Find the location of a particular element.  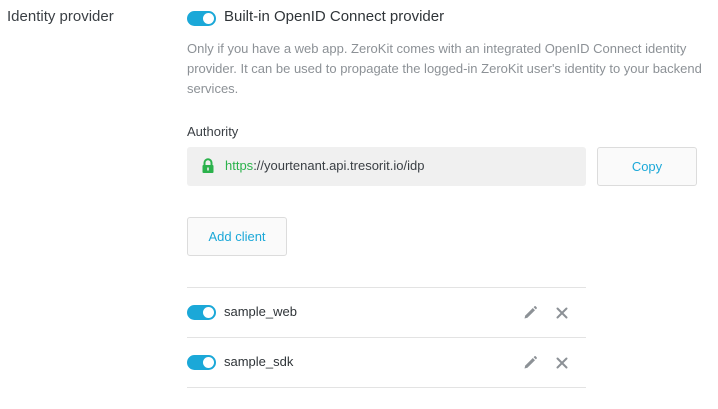

authority-url: https://yourtenant.api.tresorit.io/idp is located at coordinates (324, 165).